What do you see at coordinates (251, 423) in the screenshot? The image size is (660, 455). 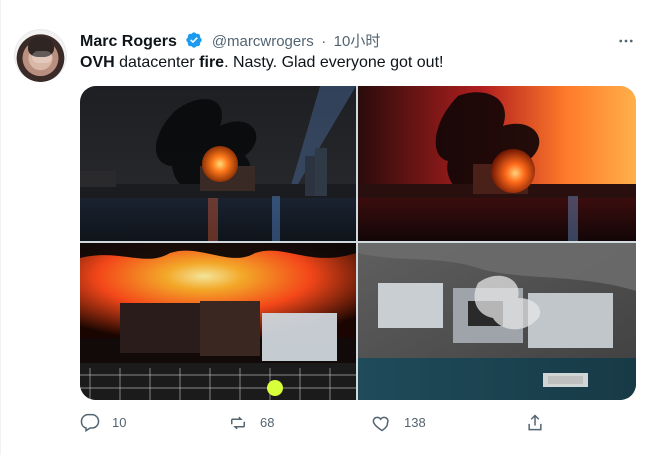 I see `retweet-button: 68` at bounding box center [251, 423].